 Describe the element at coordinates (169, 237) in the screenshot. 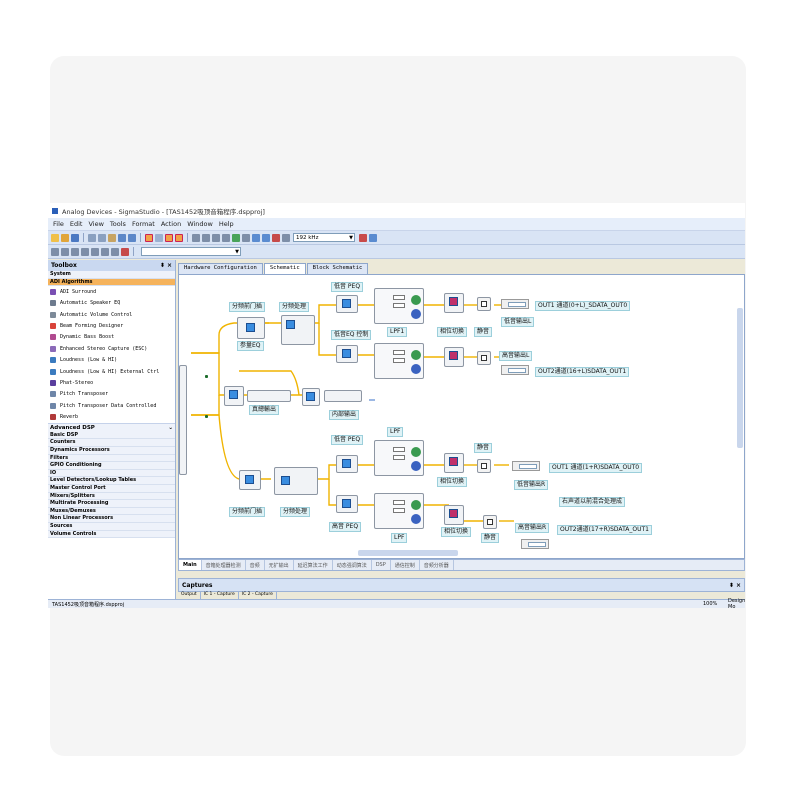

I see `download-icon` at that location.